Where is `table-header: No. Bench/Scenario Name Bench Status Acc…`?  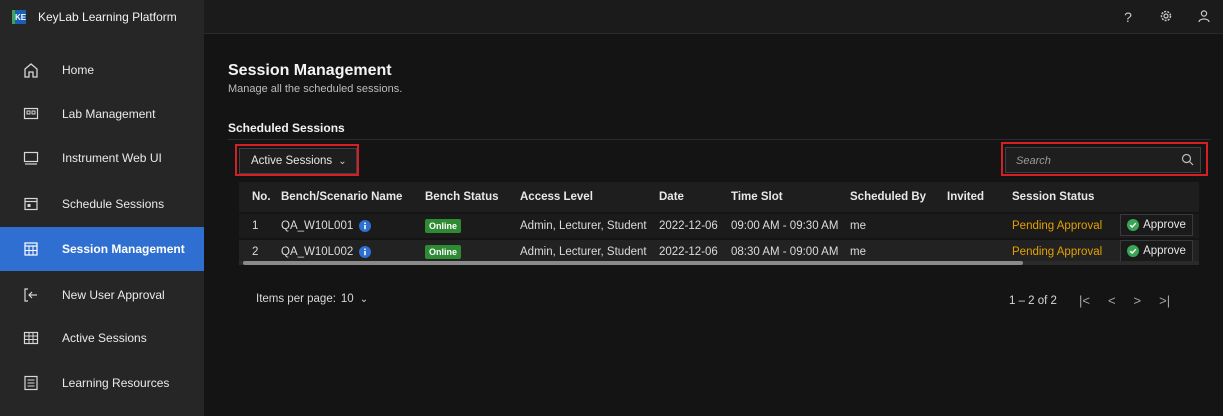 table-header: No. Bench/Scenario Name Bench Status Acc… is located at coordinates (719, 197).